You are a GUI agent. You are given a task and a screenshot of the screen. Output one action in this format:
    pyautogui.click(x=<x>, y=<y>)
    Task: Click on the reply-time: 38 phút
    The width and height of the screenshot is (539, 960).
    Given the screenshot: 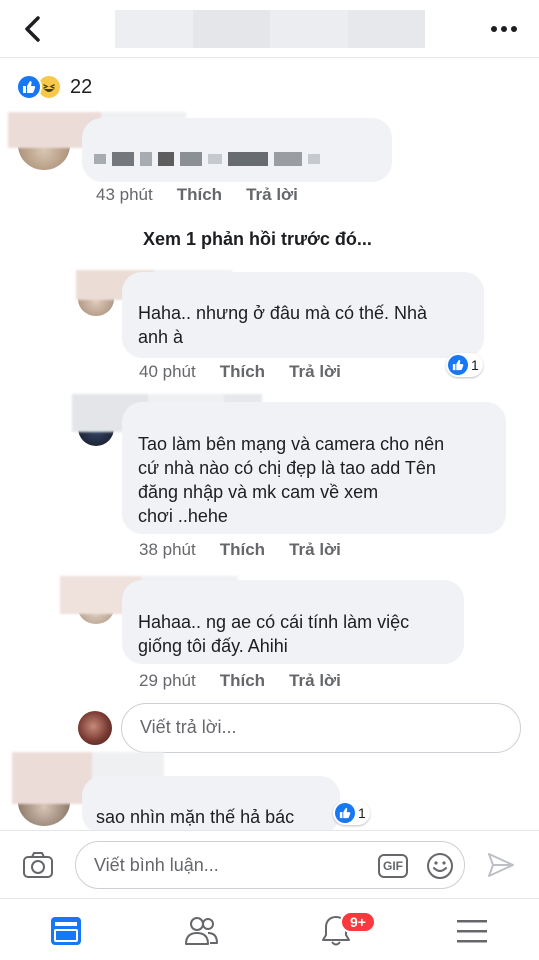 What is the action you would take?
    pyautogui.click(x=167, y=549)
    